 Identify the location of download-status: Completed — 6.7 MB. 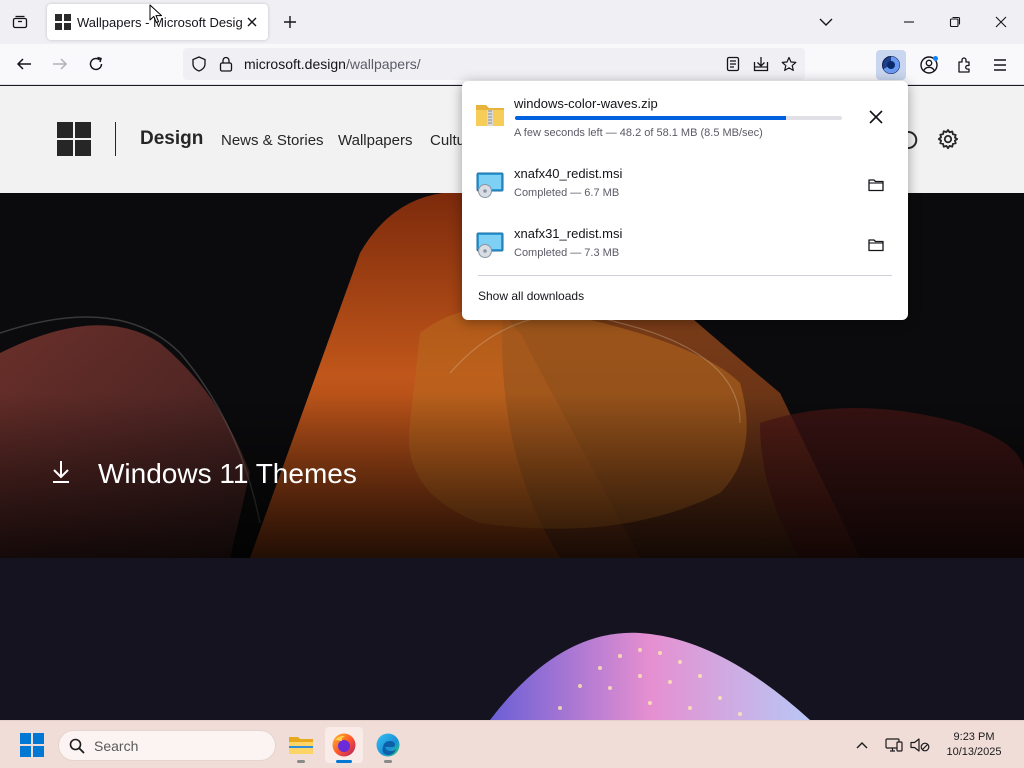
(567, 193).